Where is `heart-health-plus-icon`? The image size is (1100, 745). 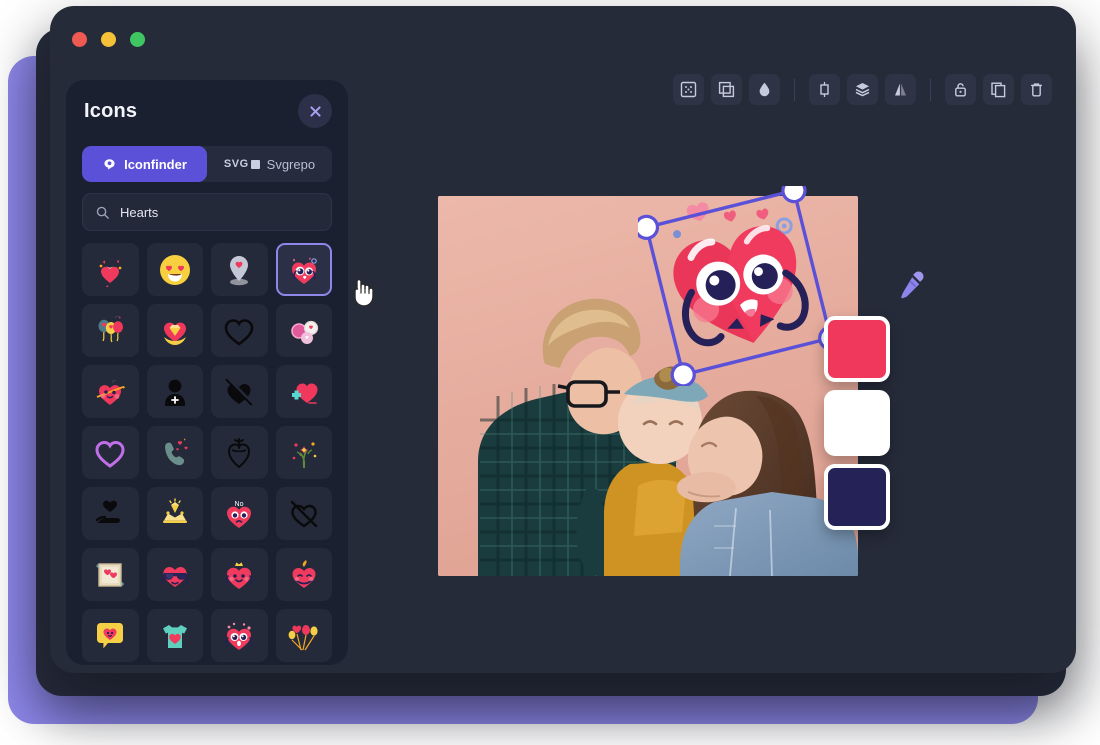
heart-health-plus-icon is located at coordinates (304, 393).